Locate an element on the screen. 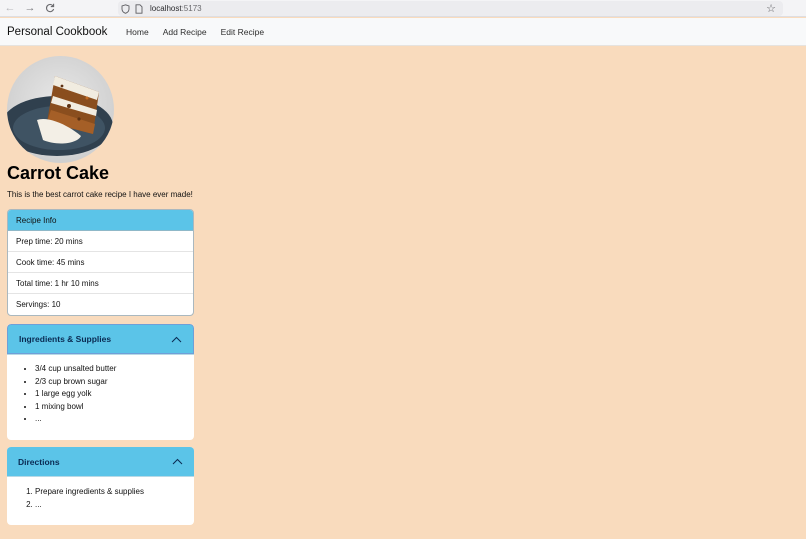 The width and height of the screenshot is (806, 539). page-icon is located at coordinates (139, 8).